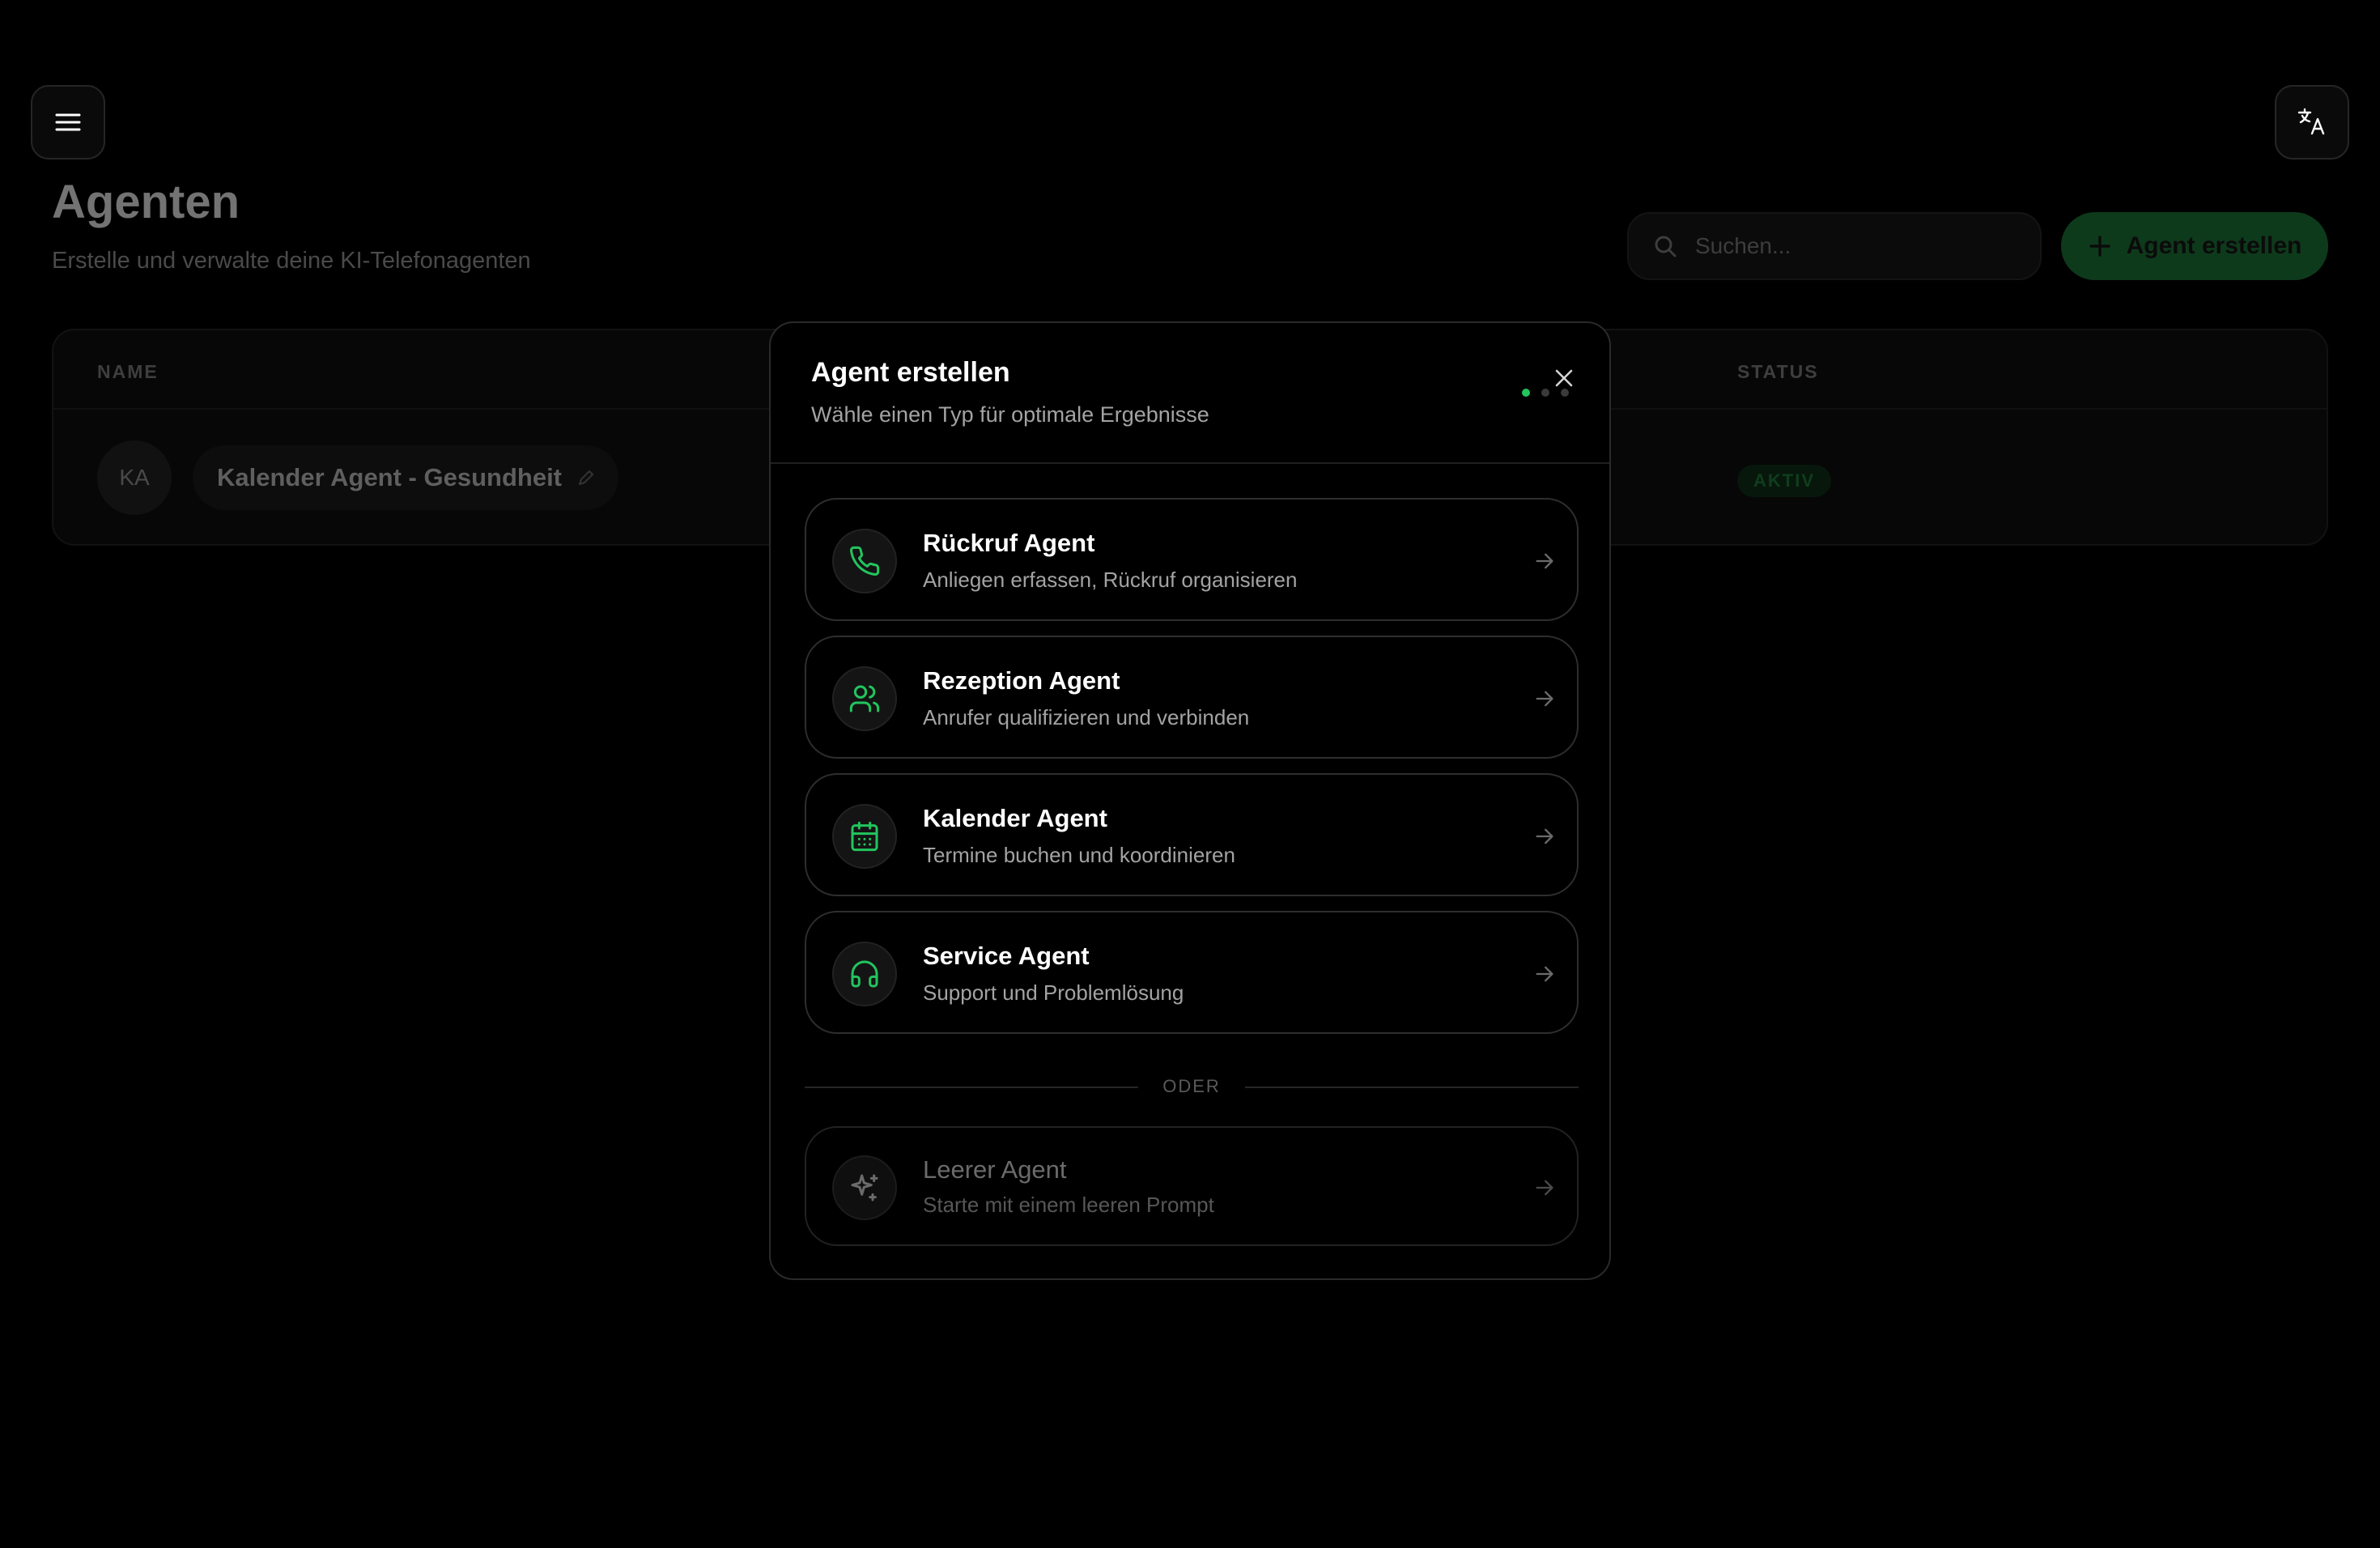 Image resolution: width=2380 pixels, height=1548 pixels. Describe the element at coordinates (2214, 245) in the screenshot. I see `create-agent-label: Agent erstellen` at that location.